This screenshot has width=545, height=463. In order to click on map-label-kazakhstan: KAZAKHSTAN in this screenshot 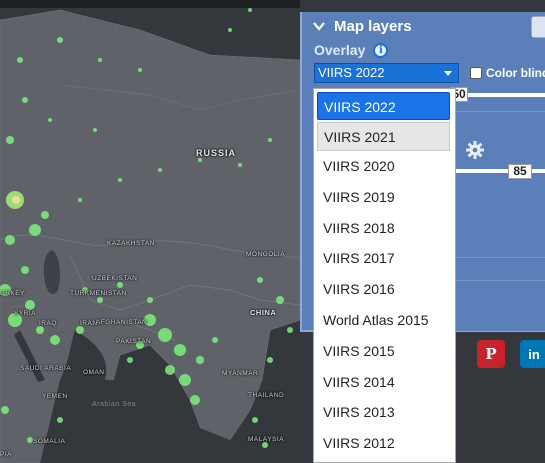, I will do `click(131, 243)`.